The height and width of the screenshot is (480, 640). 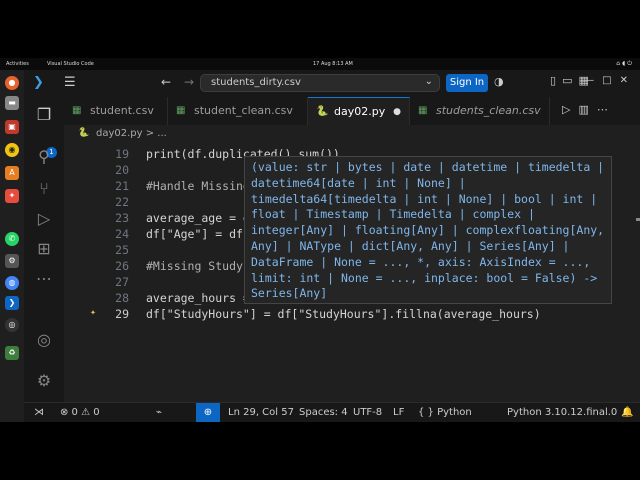 What do you see at coordinates (44, 381) in the screenshot?
I see `manage-gear-icon: ⚙` at bounding box center [44, 381].